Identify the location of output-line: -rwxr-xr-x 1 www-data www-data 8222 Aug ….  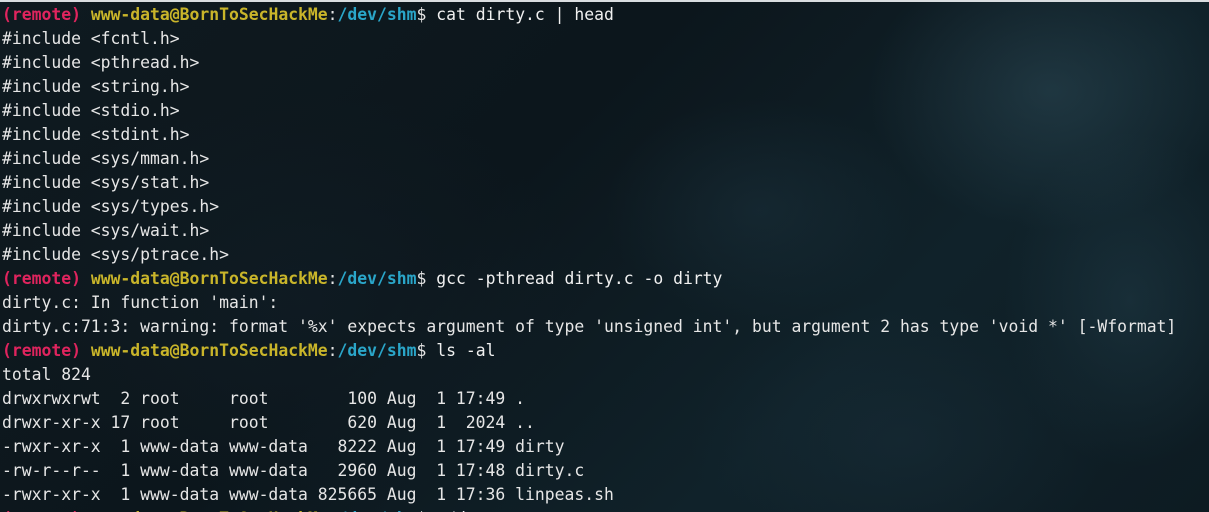
(589, 447).